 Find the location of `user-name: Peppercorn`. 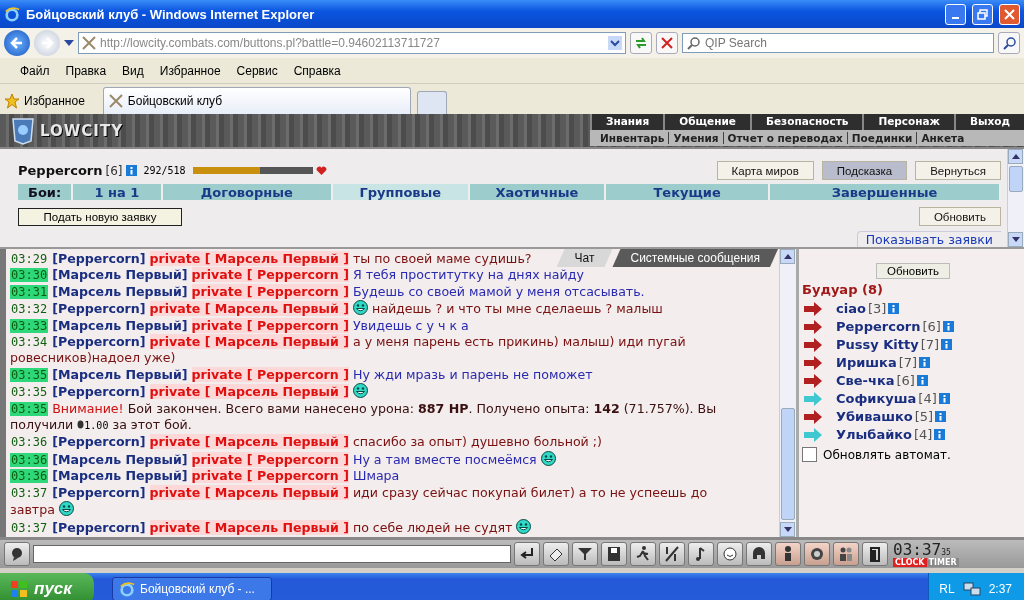

user-name: Peppercorn is located at coordinates (878, 326).